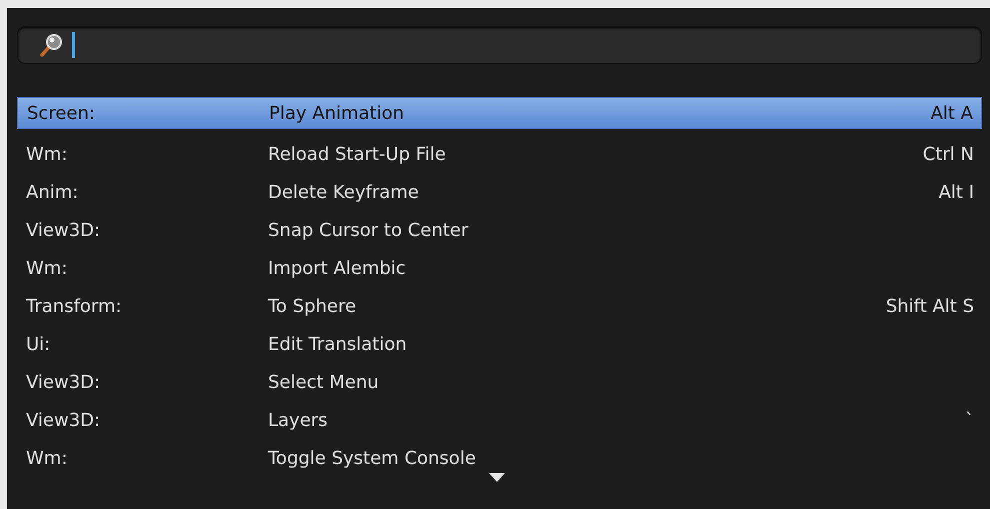 This screenshot has width=990, height=509. What do you see at coordinates (344, 192) in the screenshot?
I see `result-name: Delete Keyframe` at bounding box center [344, 192].